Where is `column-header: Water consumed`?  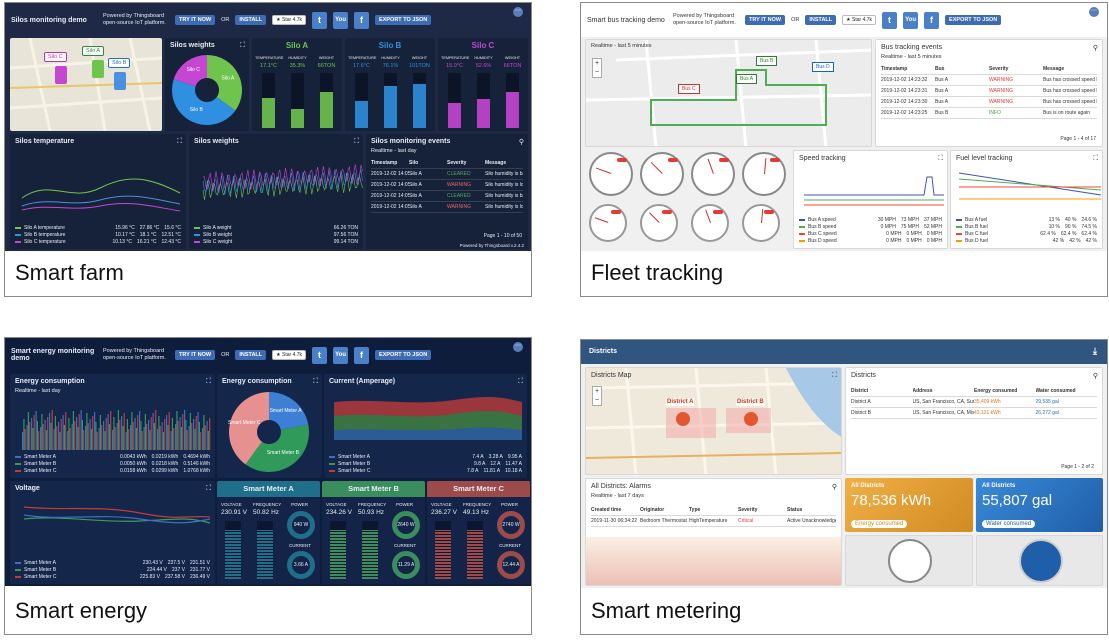
column-header: Water consumed is located at coordinates (1067, 391).